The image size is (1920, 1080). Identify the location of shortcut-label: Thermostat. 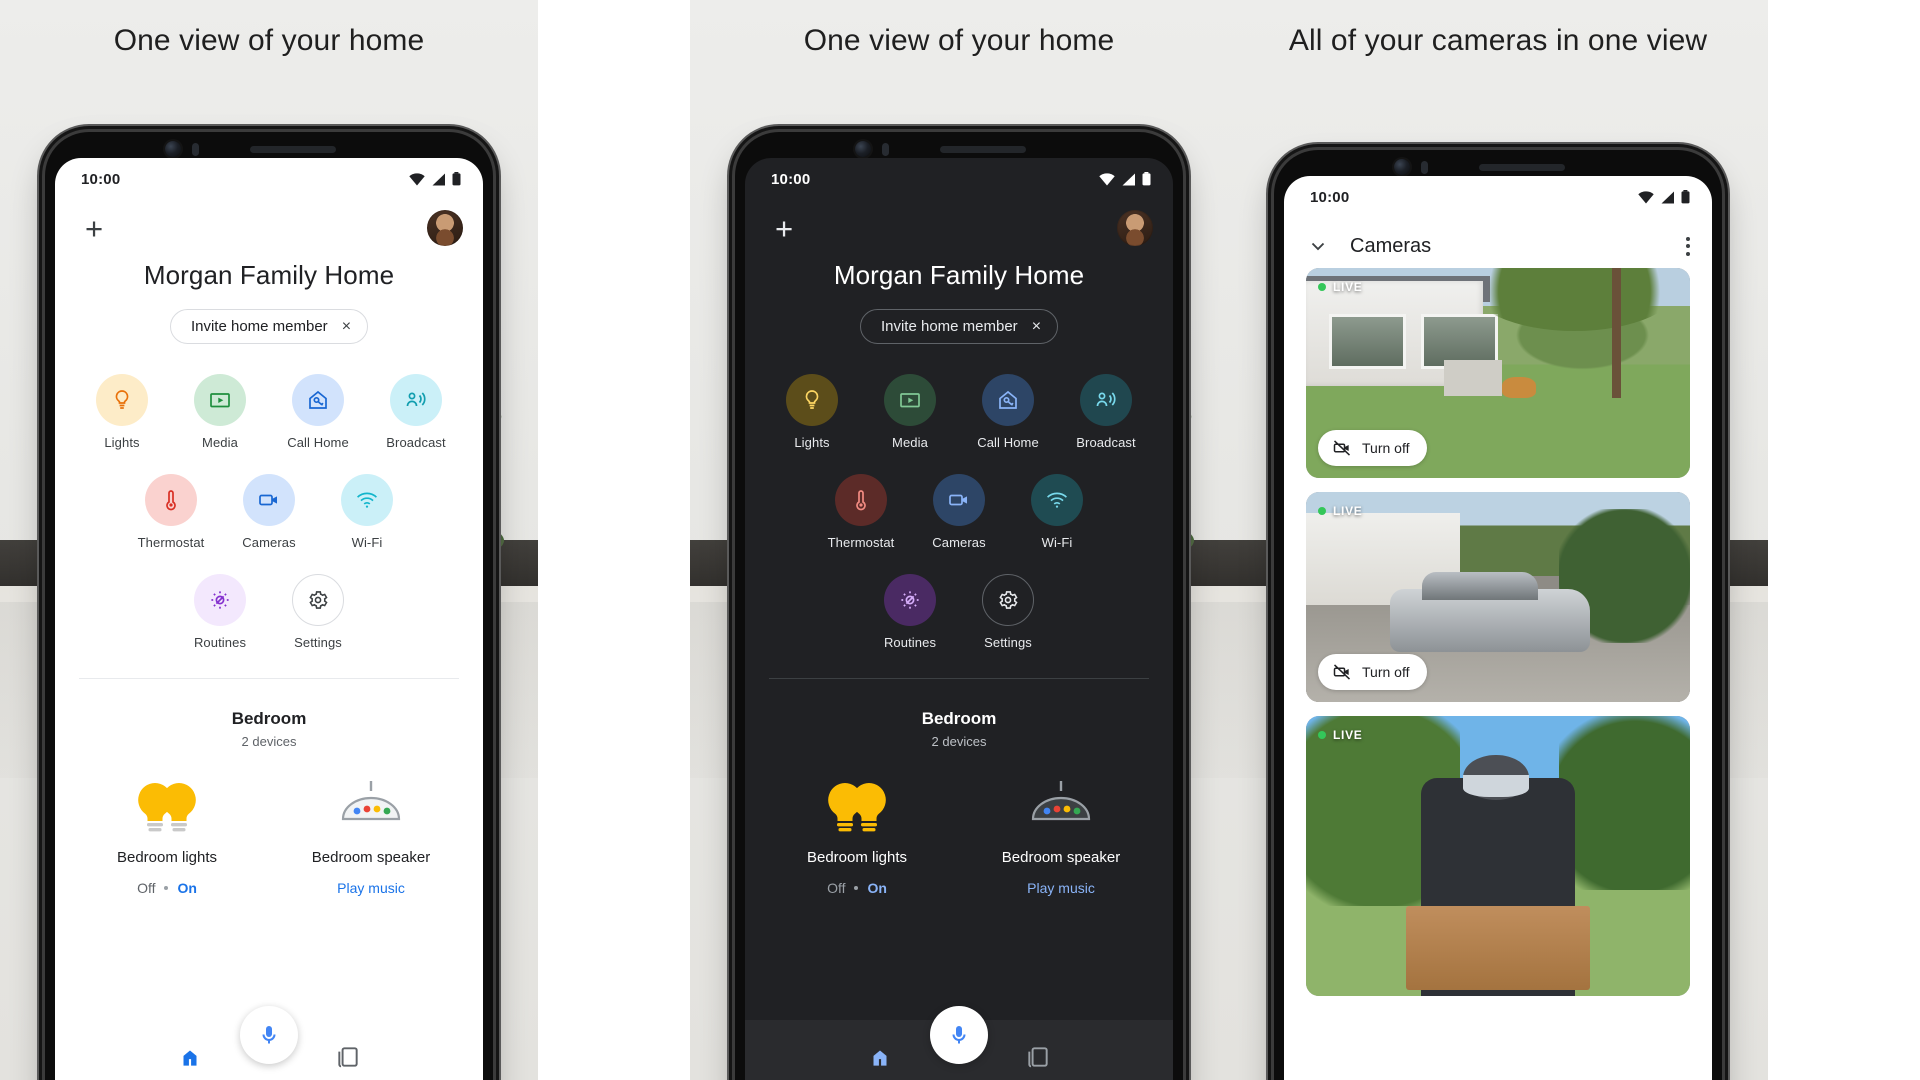
(171, 542).